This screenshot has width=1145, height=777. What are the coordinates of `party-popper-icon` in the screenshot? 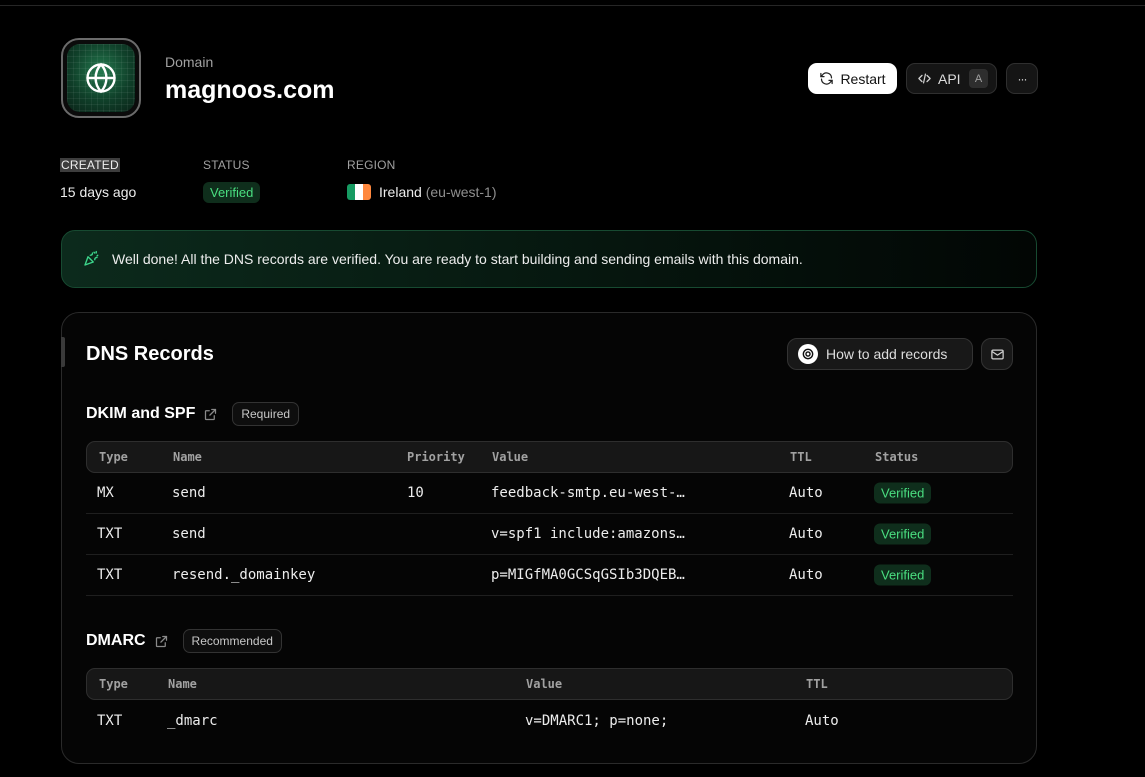 It's located at (91, 258).